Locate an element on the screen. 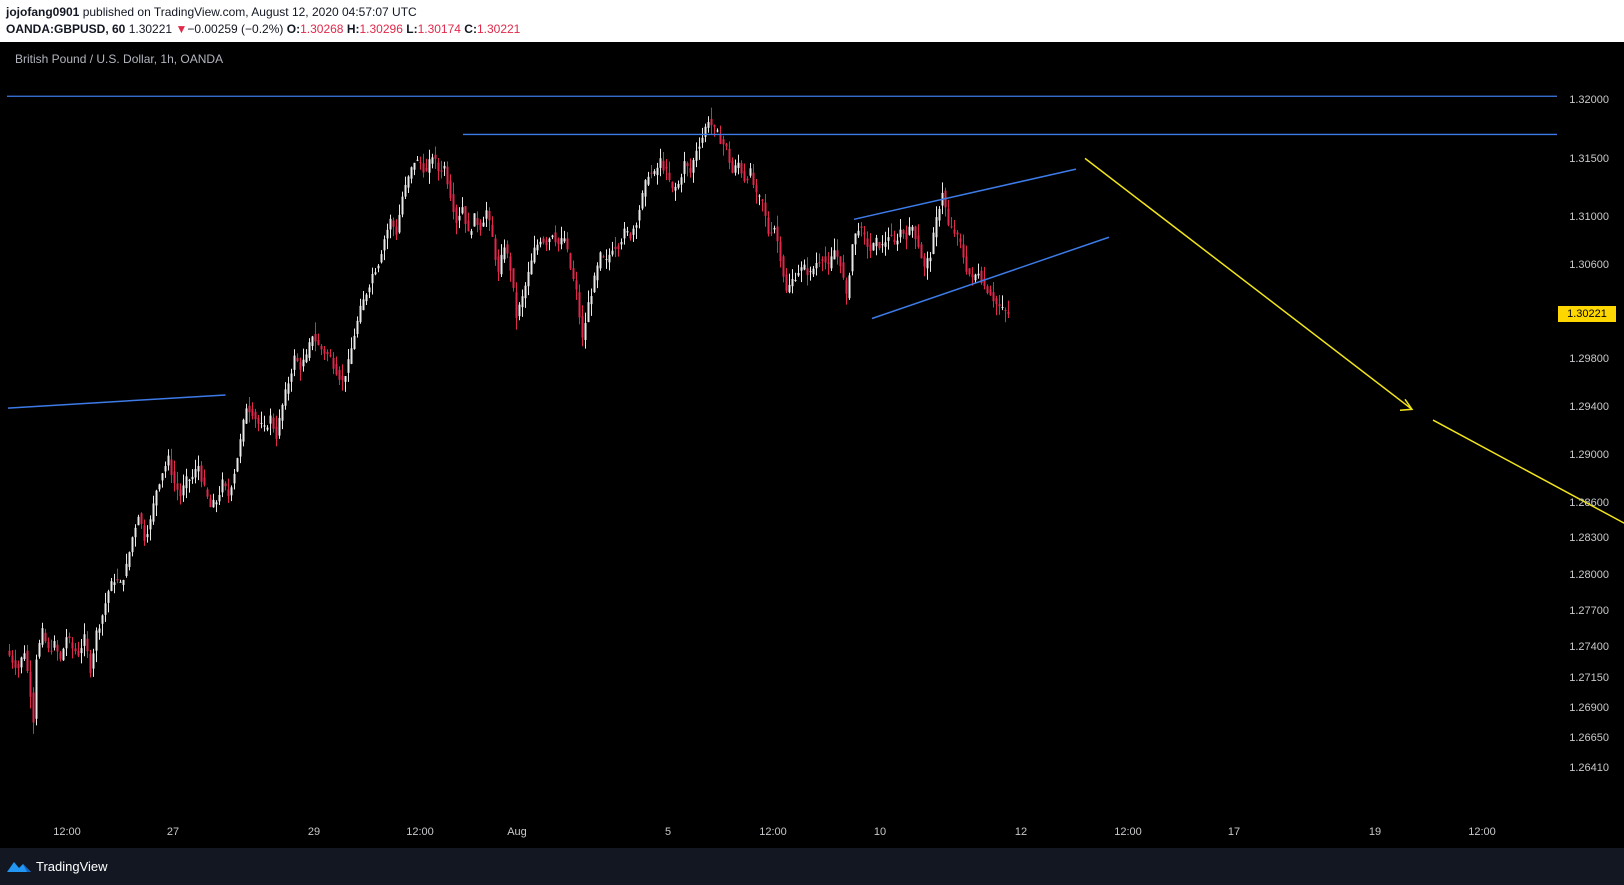 This screenshot has width=1624, height=885. time-axis-label: 12:00 is located at coordinates (67, 832).